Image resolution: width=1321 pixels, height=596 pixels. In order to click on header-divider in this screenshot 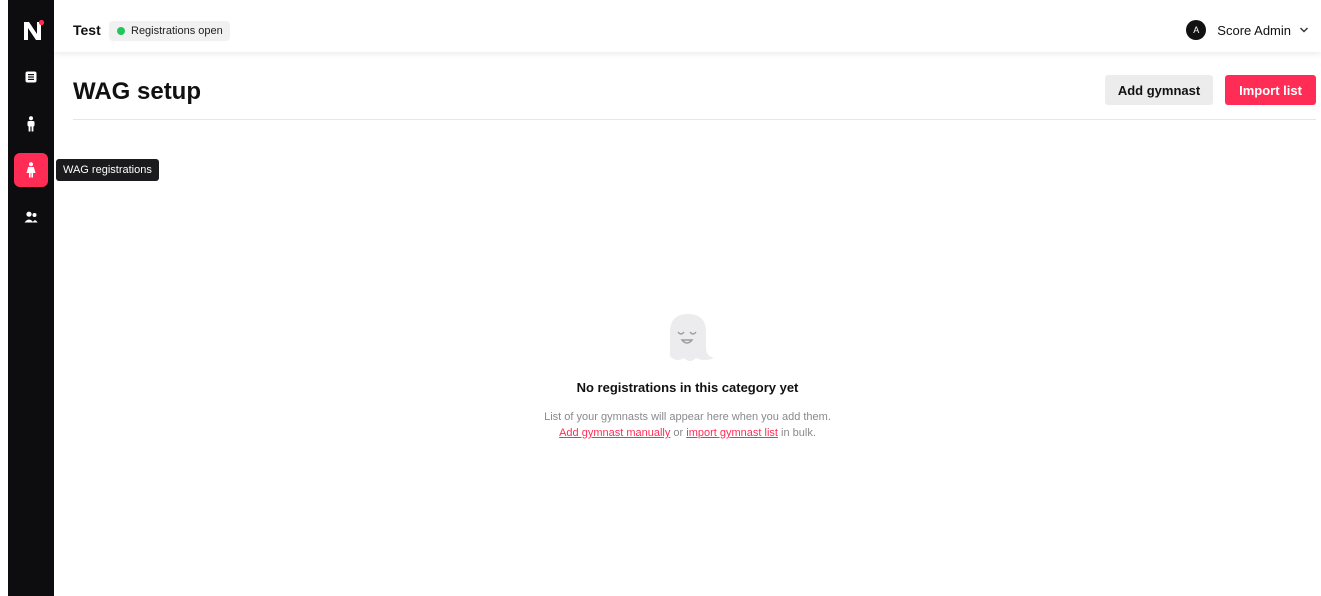, I will do `click(694, 119)`.